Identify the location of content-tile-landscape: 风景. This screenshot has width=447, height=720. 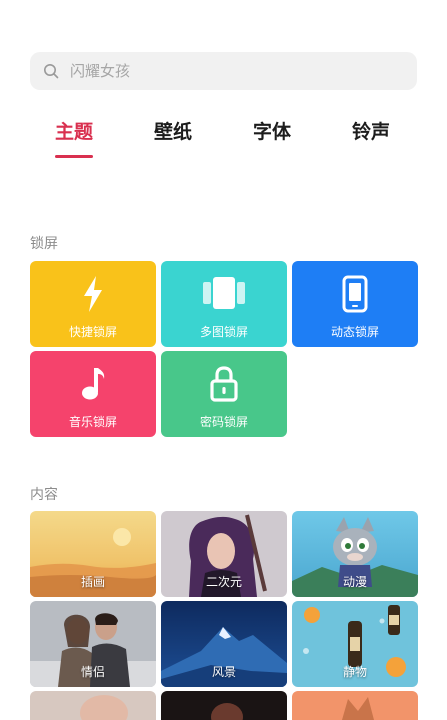
(224, 644).